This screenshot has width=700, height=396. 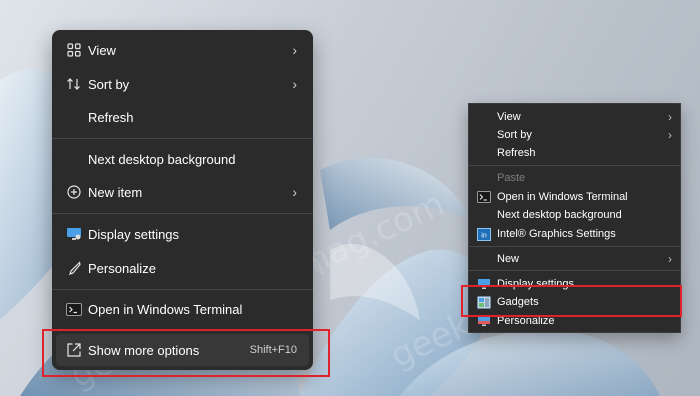 I want to click on menu-item-personalize: Personalize, so click(x=182, y=268).